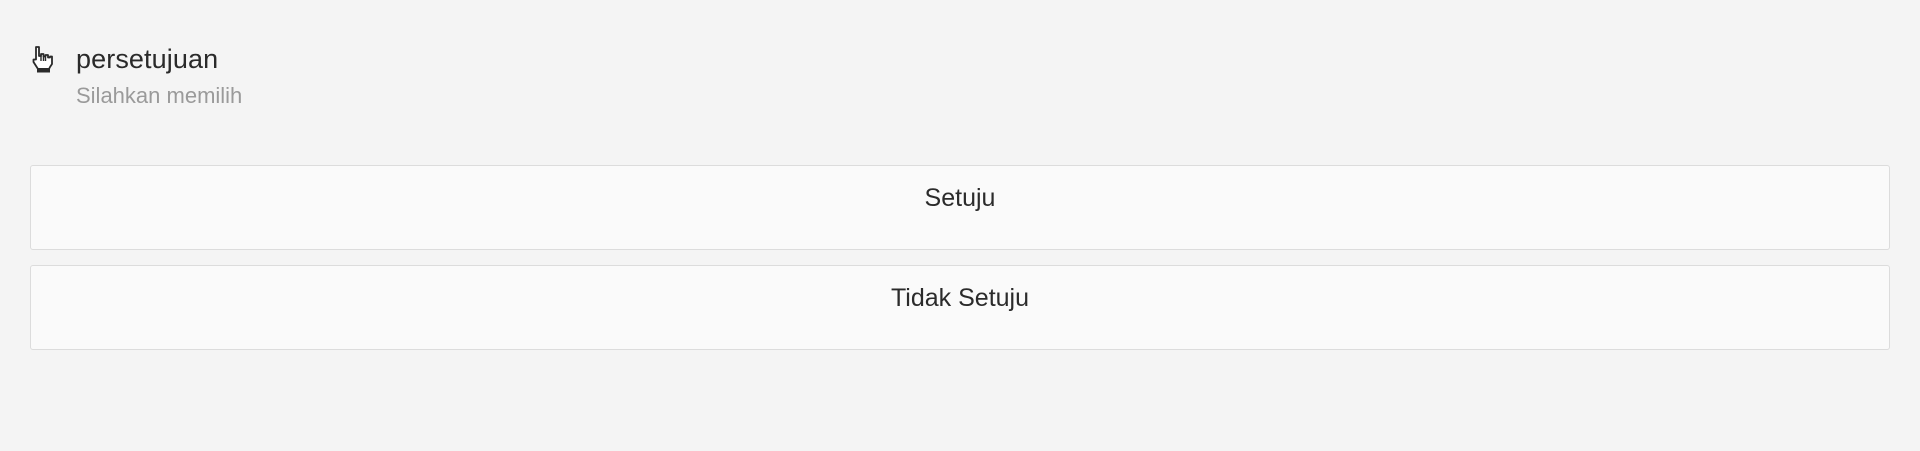 This screenshot has width=1920, height=451. I want to click on question-subtitle: Silahkan memilih, so click(159, 95).